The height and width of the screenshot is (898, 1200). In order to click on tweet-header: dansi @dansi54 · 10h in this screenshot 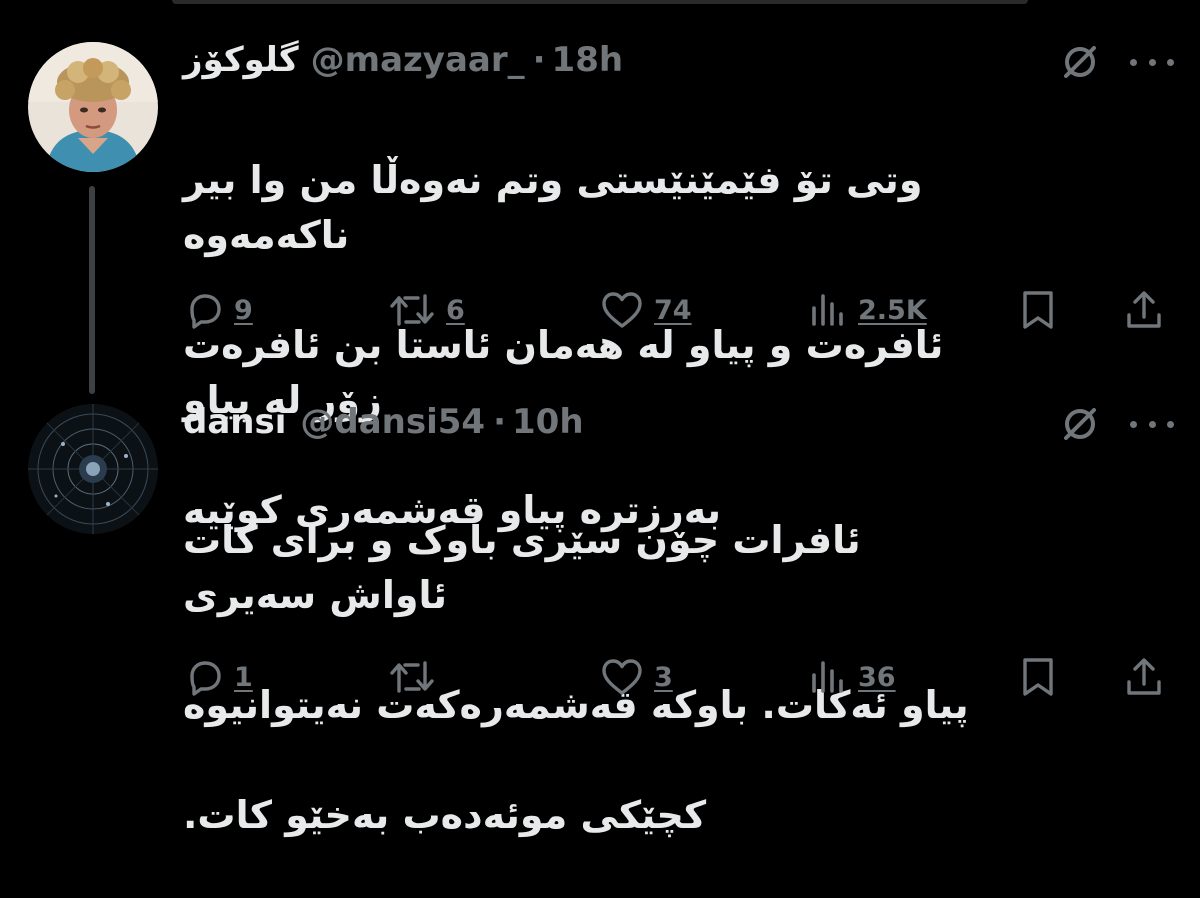, I will do `click(383, 424)`.